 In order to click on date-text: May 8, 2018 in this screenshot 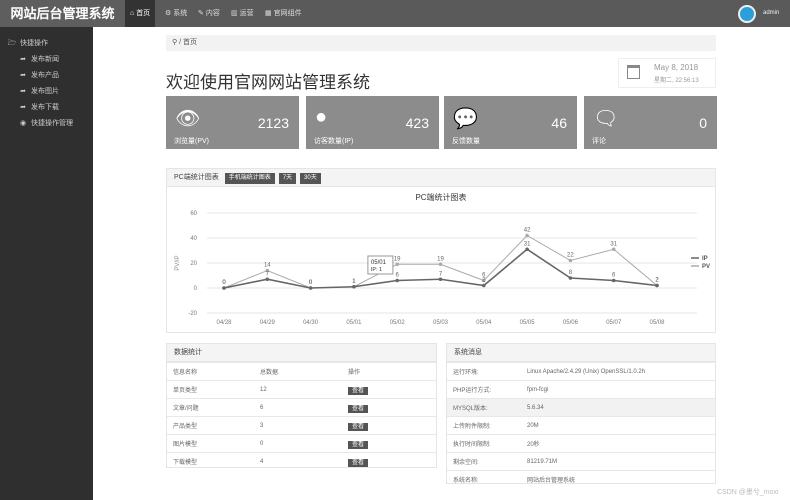, I will do `click(676, 67)`.